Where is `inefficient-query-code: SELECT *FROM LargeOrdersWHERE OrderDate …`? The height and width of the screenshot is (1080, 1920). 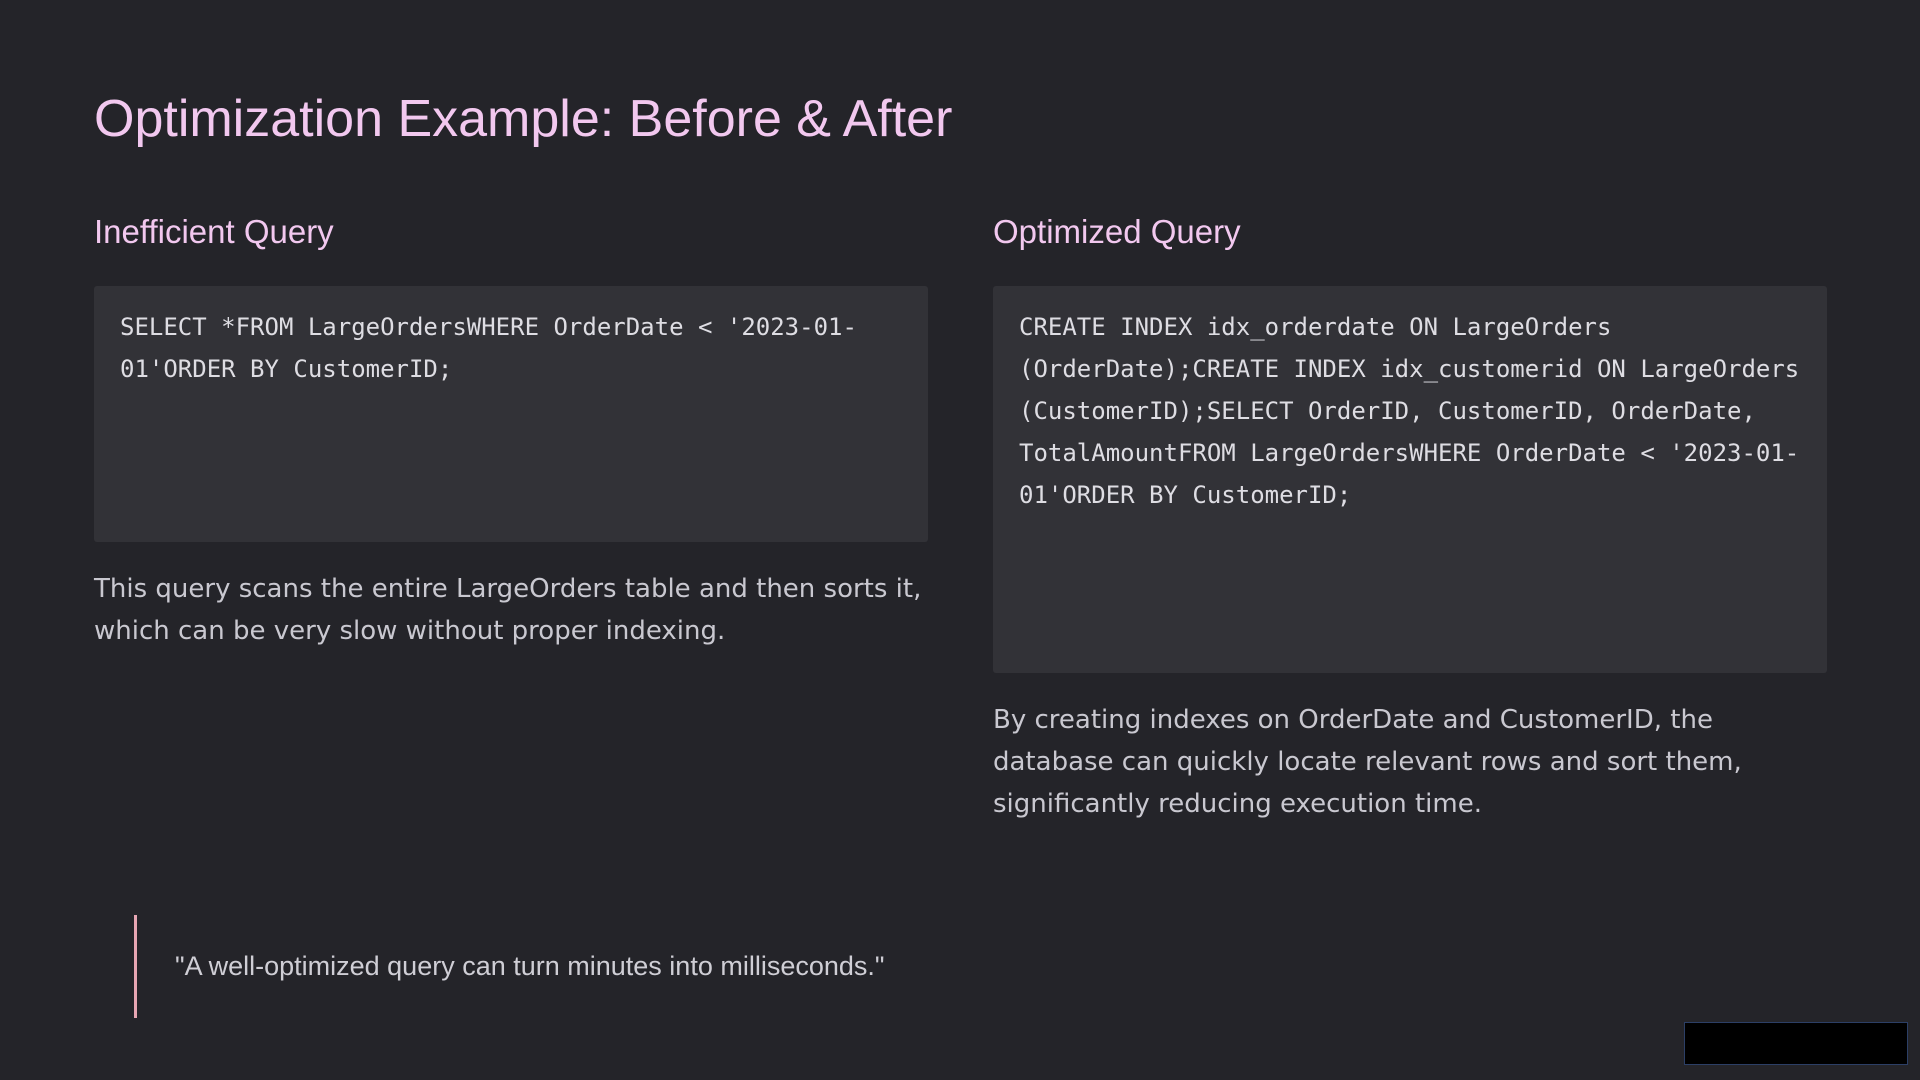
inefficient-query-code: SELECT *FROM LargeOrdersWHERE OrderDate … is located at coordinates (511, 414).